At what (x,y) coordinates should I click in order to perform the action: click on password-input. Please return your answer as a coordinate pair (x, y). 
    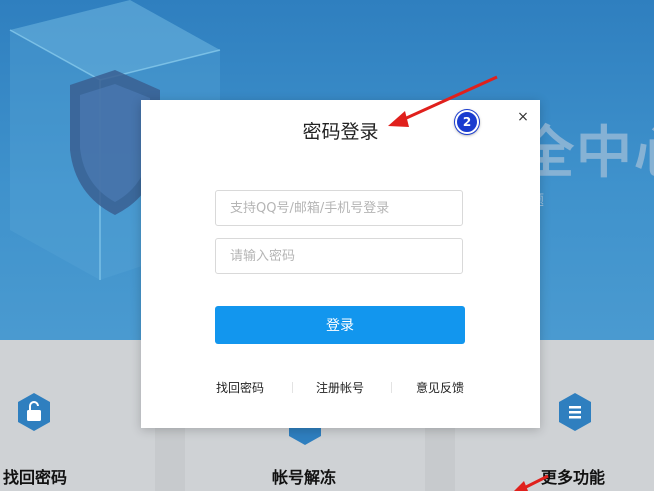
    Looking at the image, I should click on (339, 256).